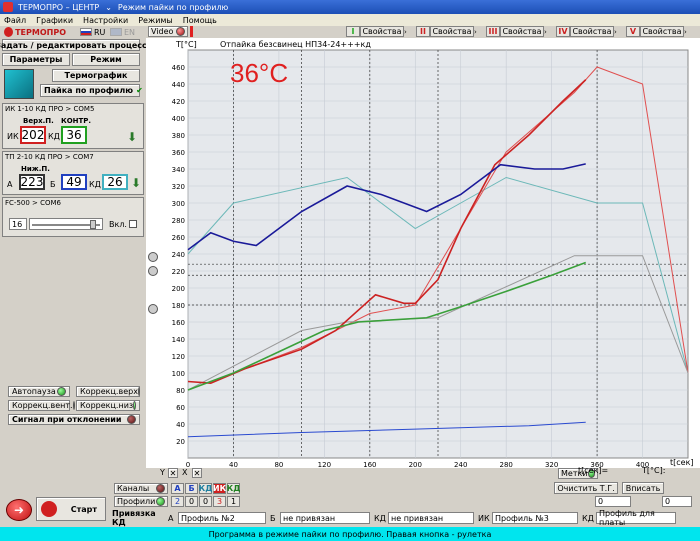  Describe the element at coordinates (171, 518) in the screenshot. I see `binding-a-label: А` at that location.